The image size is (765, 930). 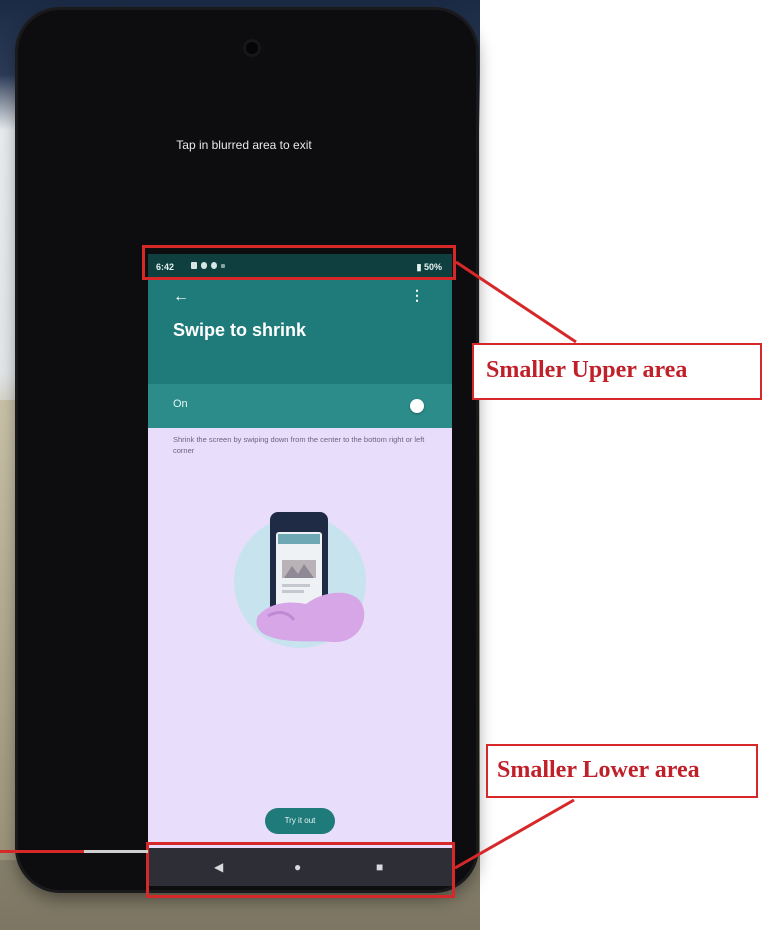 I want to click on toggle-switch, so click(x=417, y=406).